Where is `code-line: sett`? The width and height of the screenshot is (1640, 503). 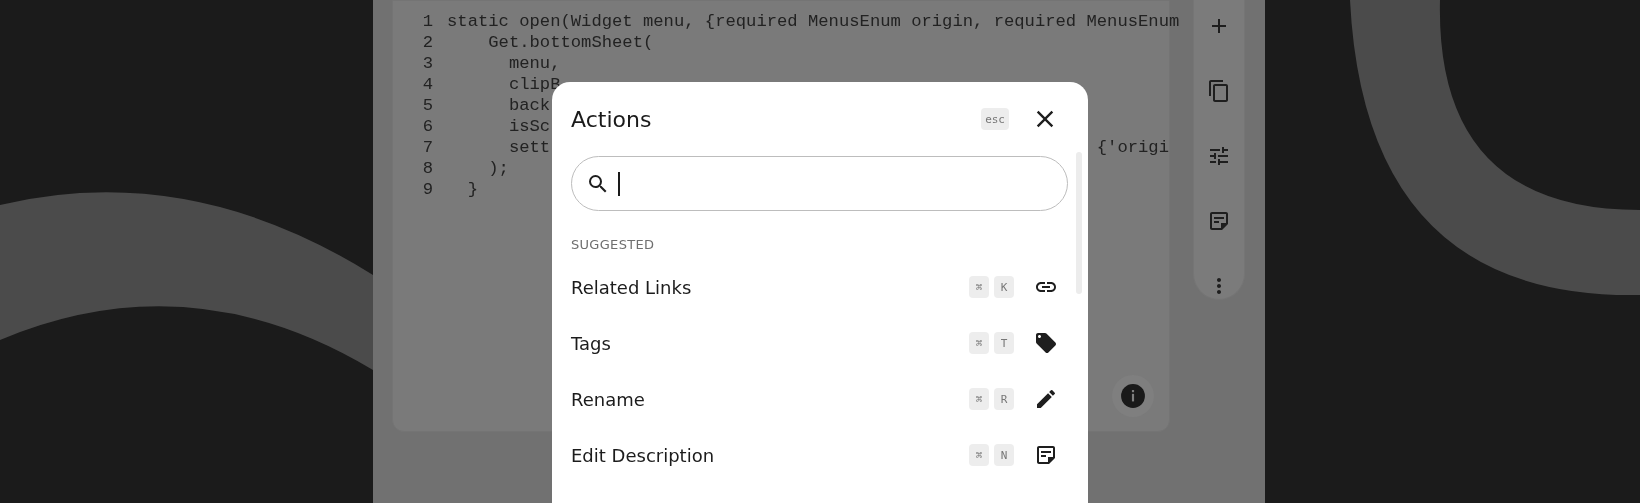
code-line: sett is located at coordinates (529, 147).